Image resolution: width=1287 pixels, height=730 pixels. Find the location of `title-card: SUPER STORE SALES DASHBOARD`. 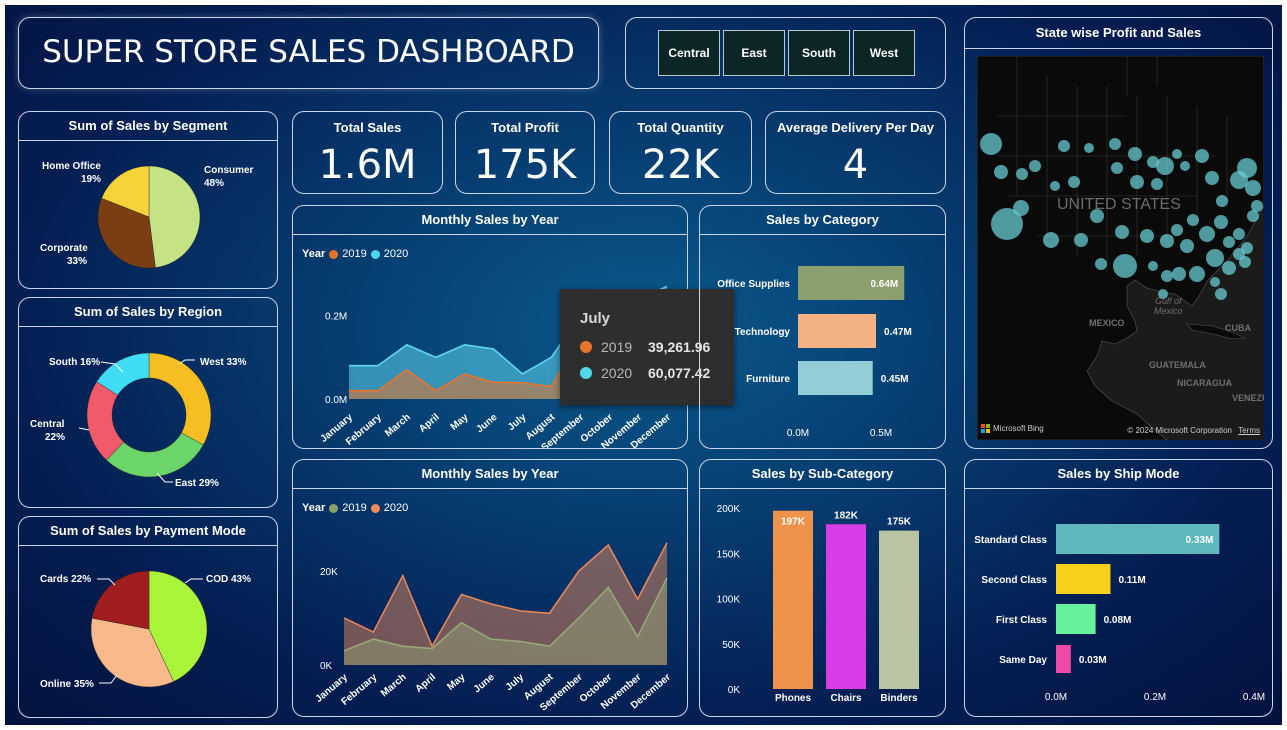

title-card: SUPER STORE SALES DASHBOARD is located at coordinates (308, 53).